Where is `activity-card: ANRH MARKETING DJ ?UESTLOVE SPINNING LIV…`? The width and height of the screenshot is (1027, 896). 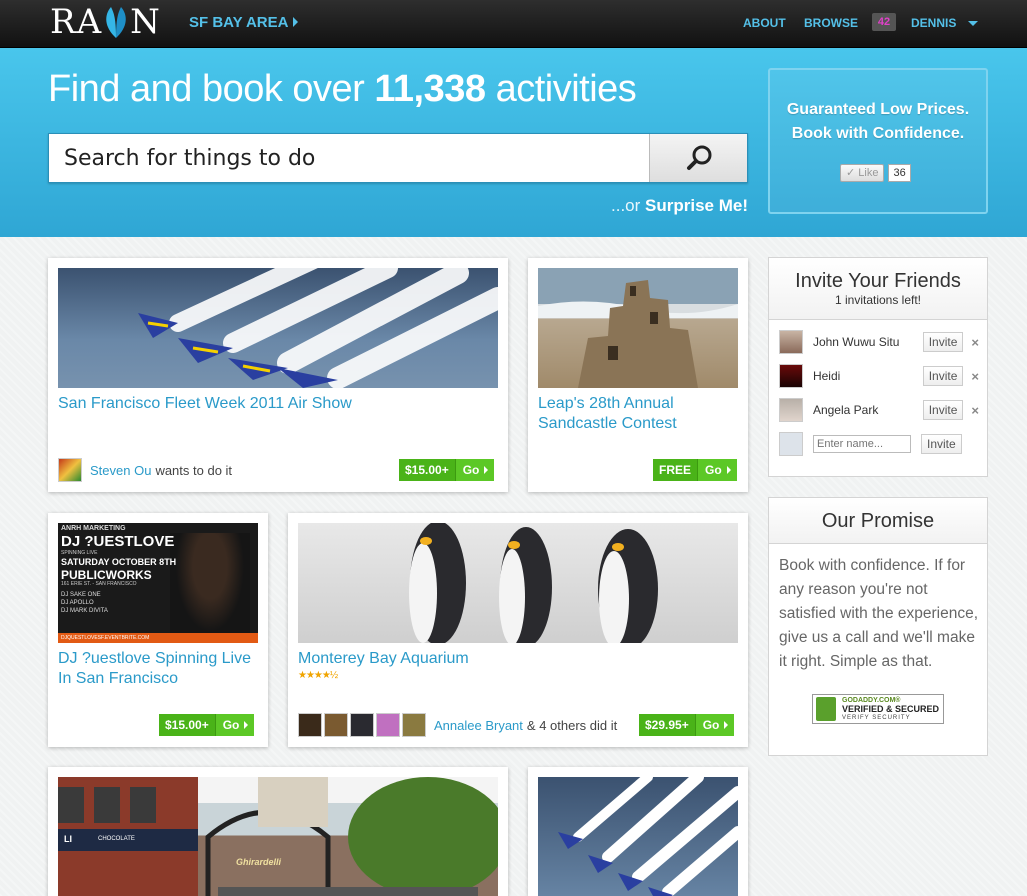
activity-card: ANRH MARKETING DJ ?UESTLOVE SPINNING LIV… is located at coordinates (158, 630).